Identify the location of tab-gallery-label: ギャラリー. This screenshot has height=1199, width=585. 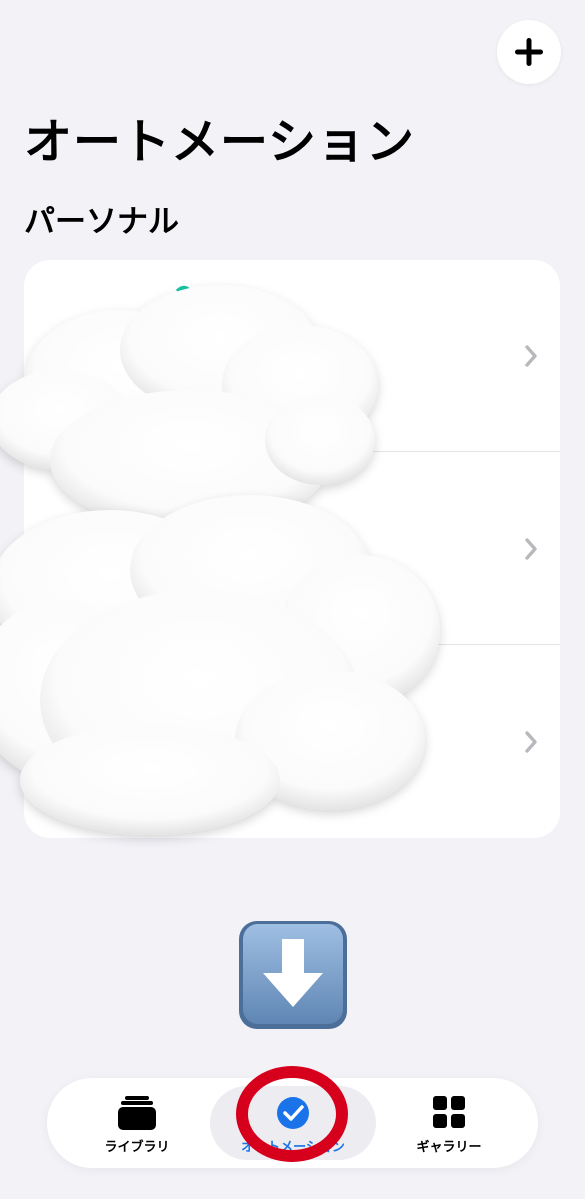
(449, 1147).